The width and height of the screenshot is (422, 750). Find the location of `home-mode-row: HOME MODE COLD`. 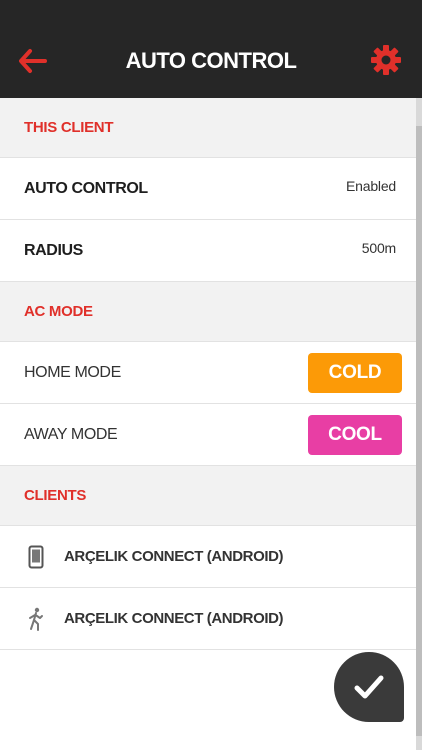

home-mode-row: HOME MODE COLD is located at coordinates (208, 373).